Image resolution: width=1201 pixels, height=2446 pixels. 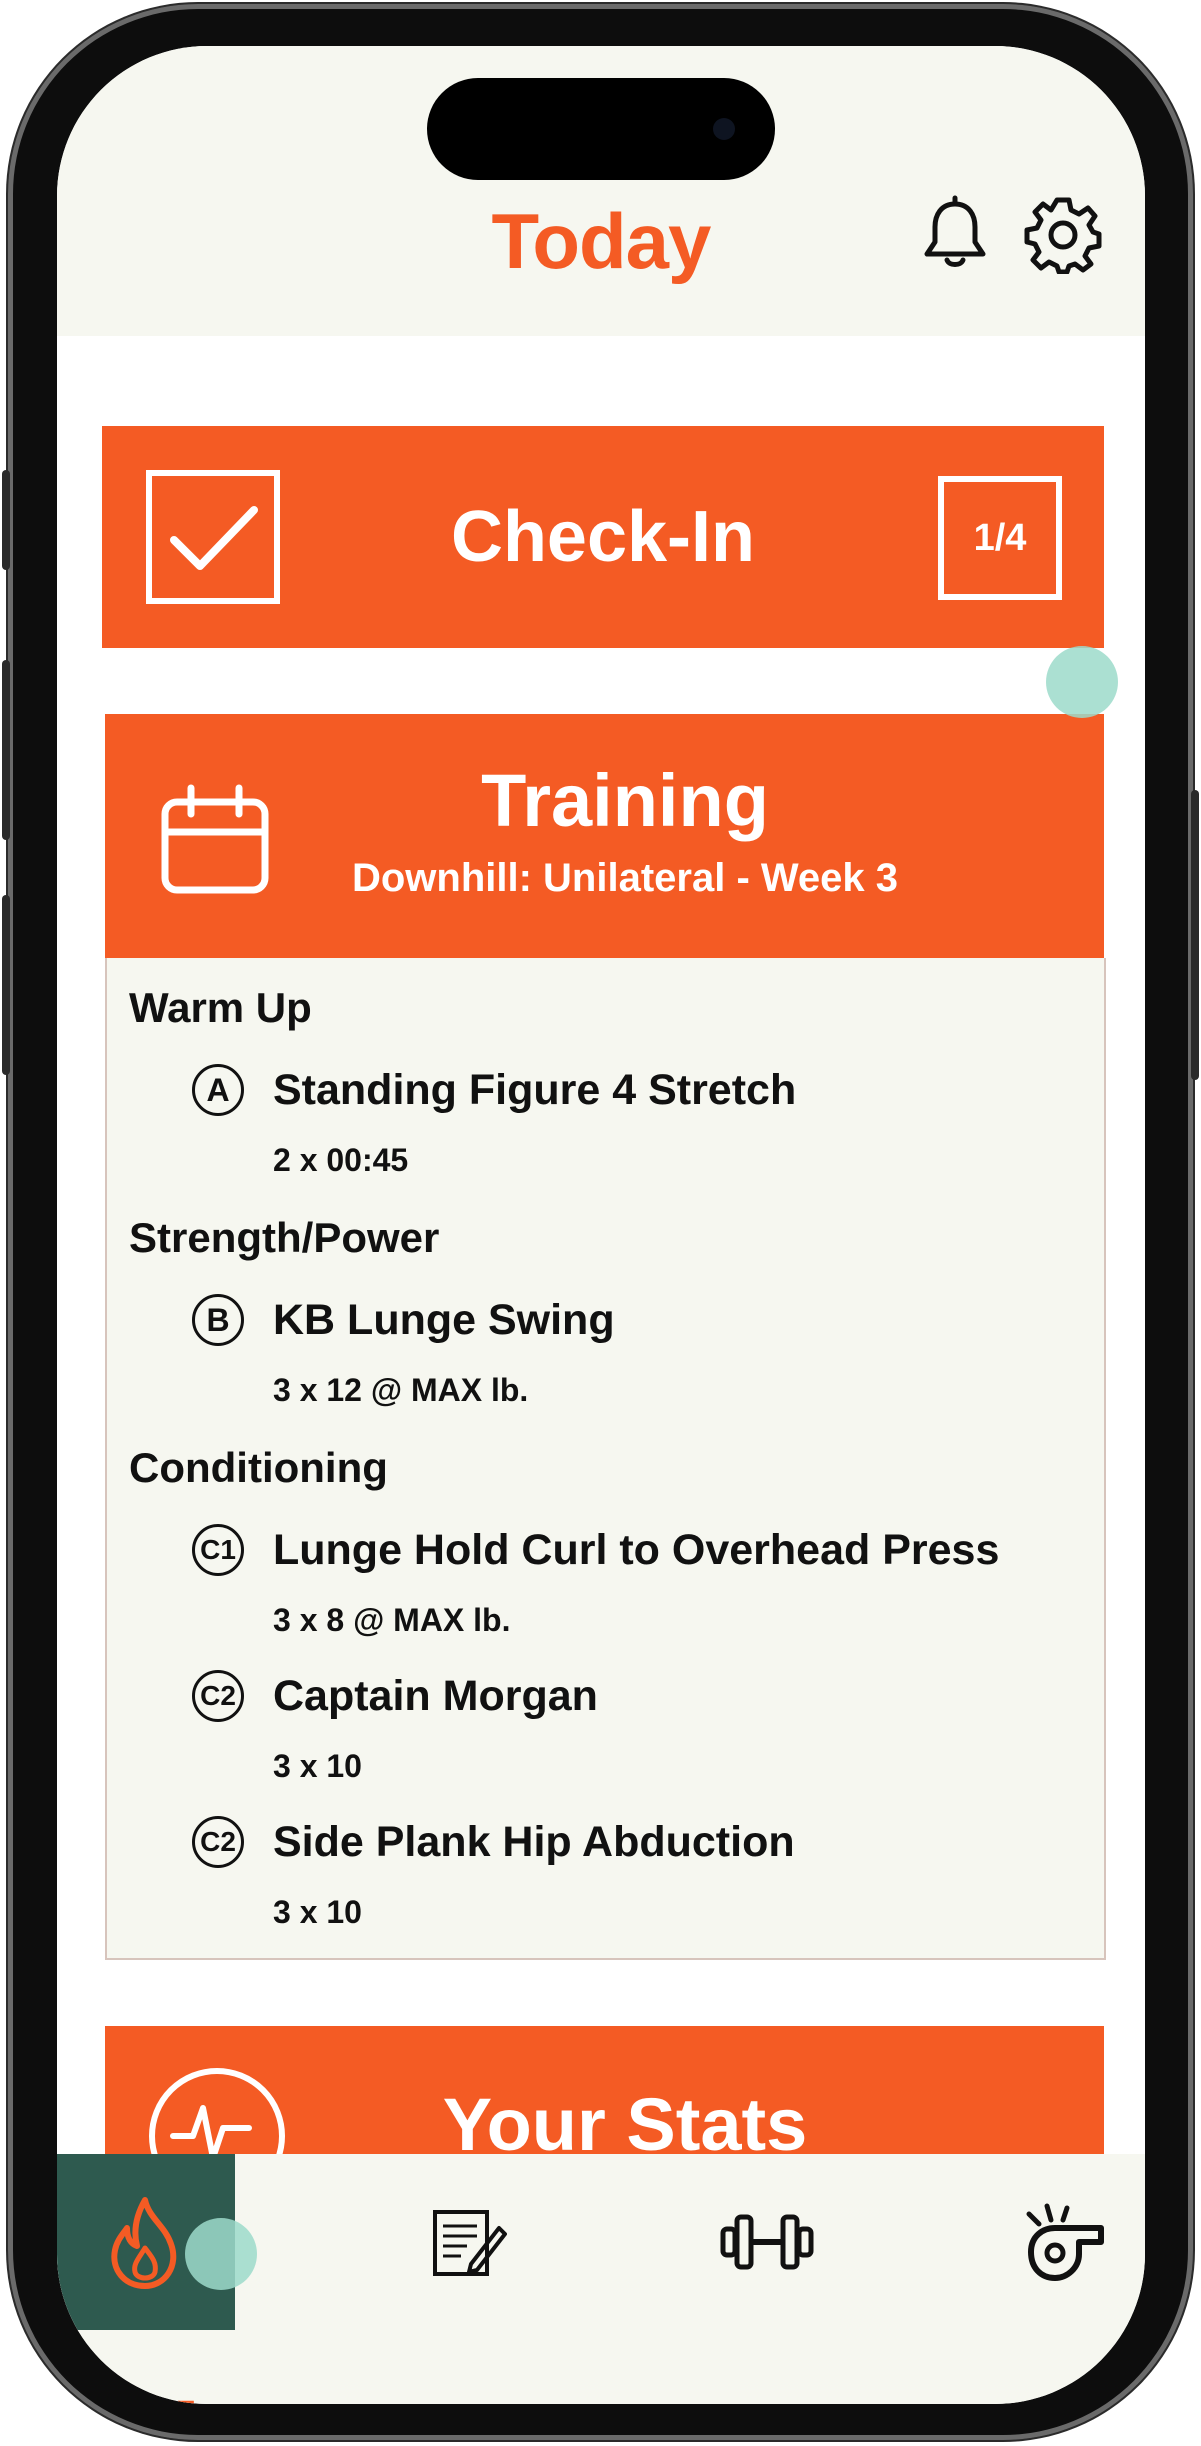 I want to click on side-button-volume-down, so click(x=6, y=985).